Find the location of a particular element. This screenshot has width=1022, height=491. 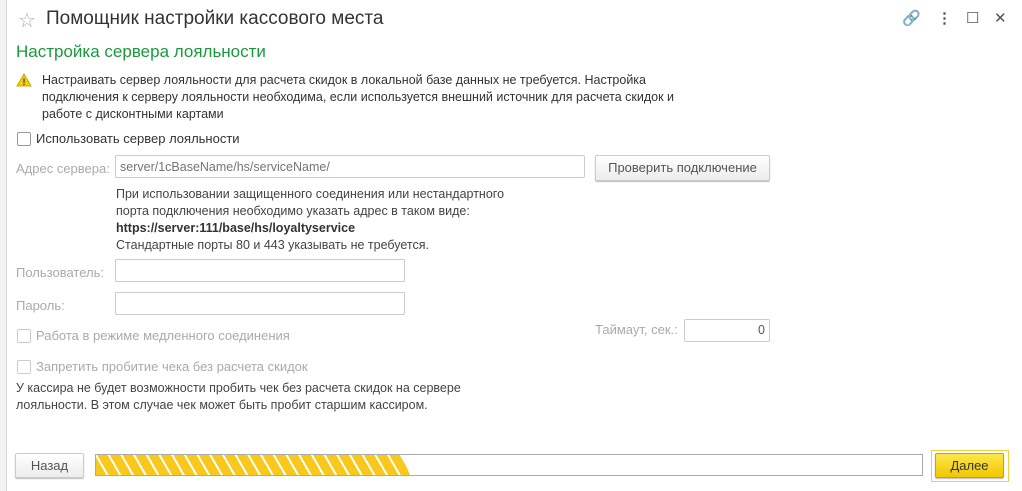

more-menu-icon: ⋮ is located at coordinates (944, 18).